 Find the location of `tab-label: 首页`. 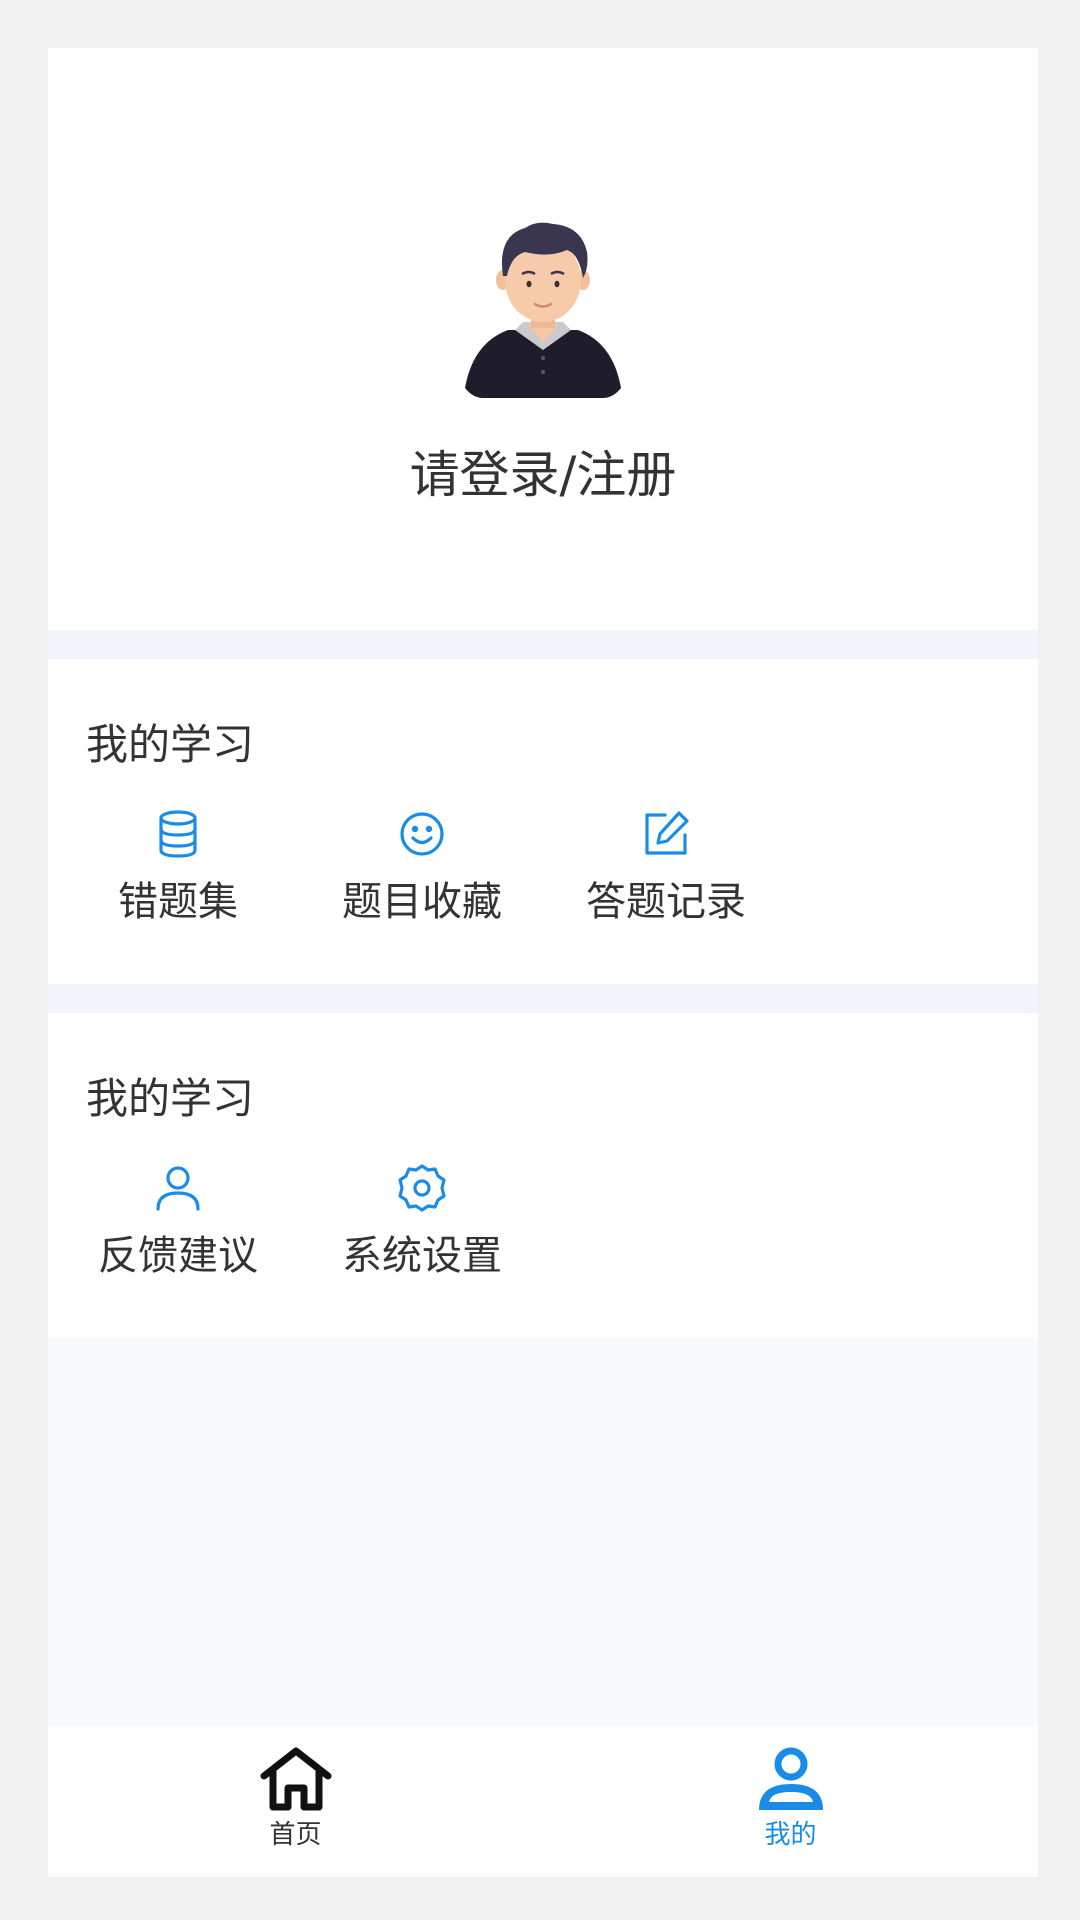

tab-label: 首页 is located at coordinates (295, 1835).